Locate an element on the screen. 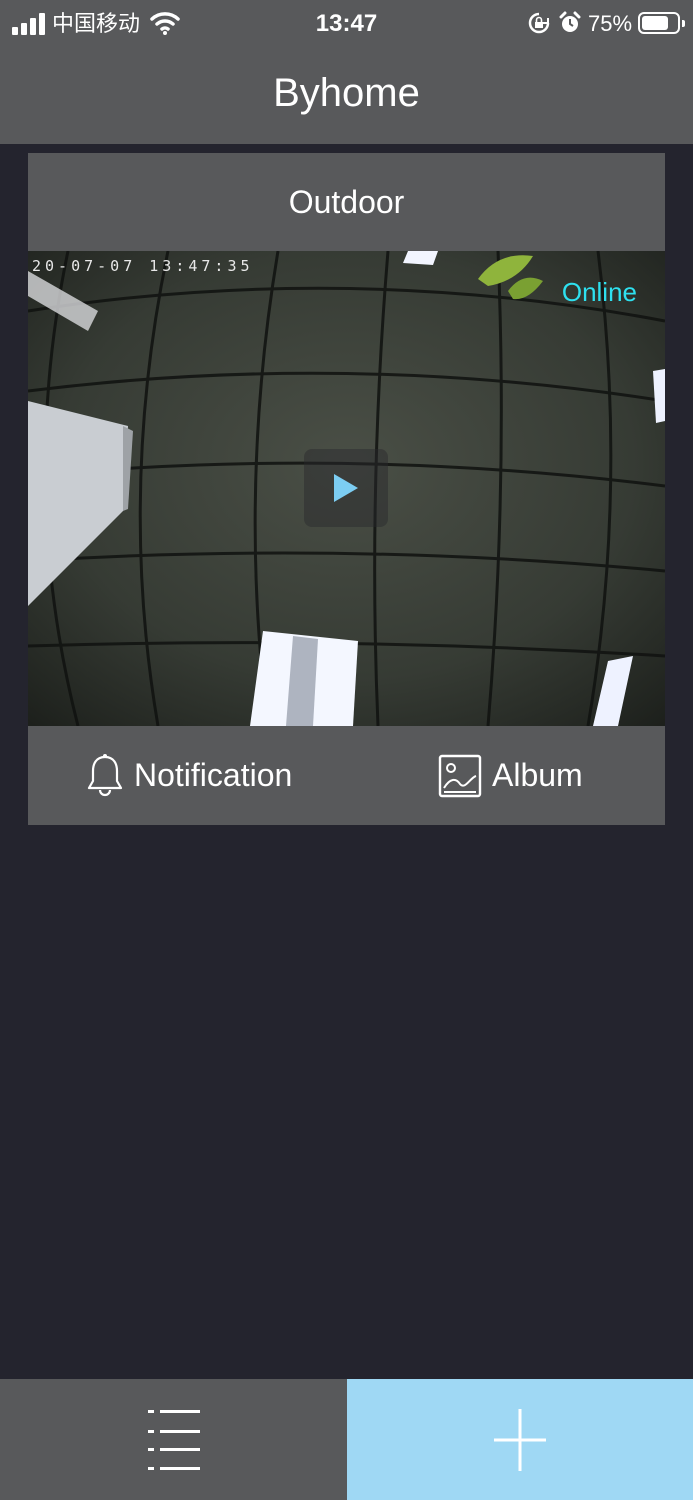  camera-actions: Notification Album is located at coordinates (346, 775).